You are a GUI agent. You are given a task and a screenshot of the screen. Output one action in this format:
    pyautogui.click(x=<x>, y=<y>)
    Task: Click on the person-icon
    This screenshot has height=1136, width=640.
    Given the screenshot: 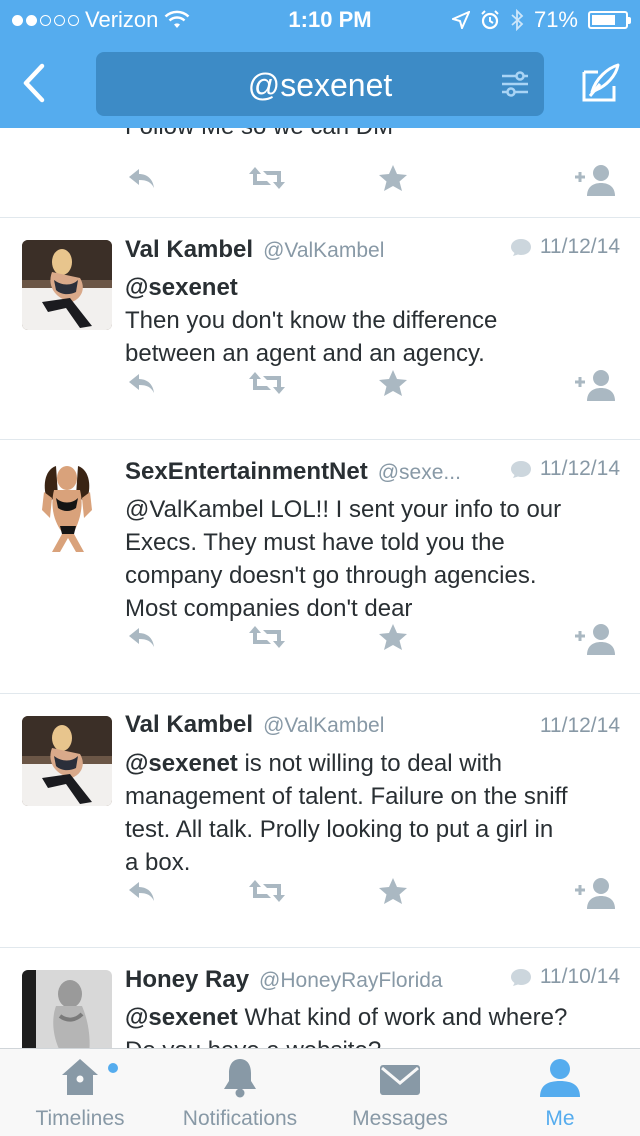 What is the action you would take?
    pyautogui.click(x=560, y=1078)
    